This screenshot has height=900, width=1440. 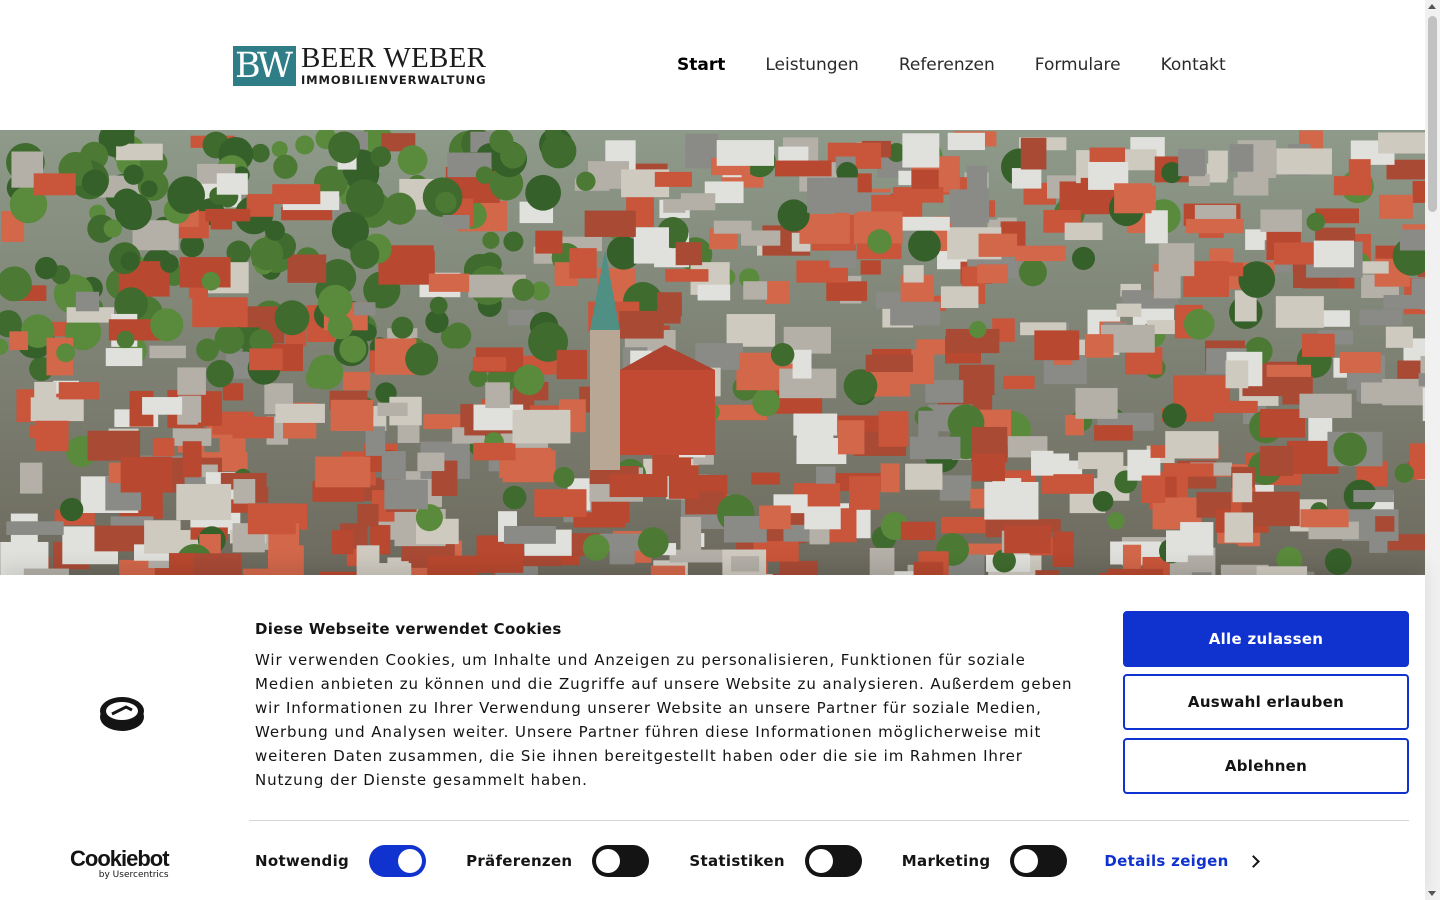 I want to click on toggle-statistiken, so click(x=833, y=861).